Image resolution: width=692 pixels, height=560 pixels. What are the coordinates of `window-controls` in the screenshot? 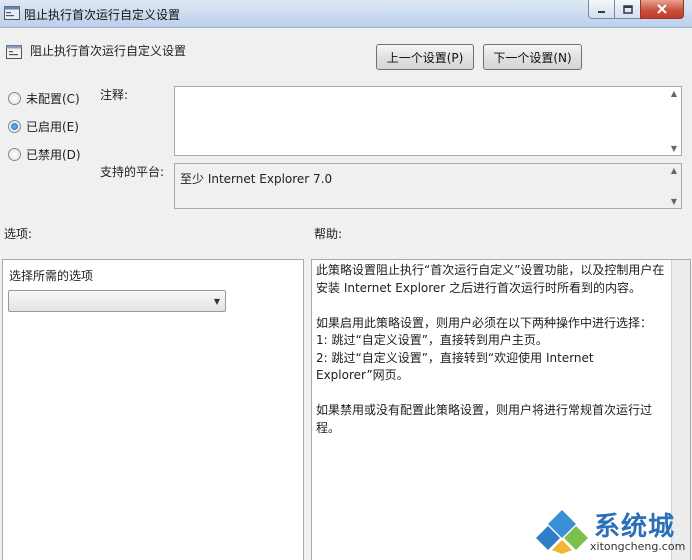 It's located at (636, 9).